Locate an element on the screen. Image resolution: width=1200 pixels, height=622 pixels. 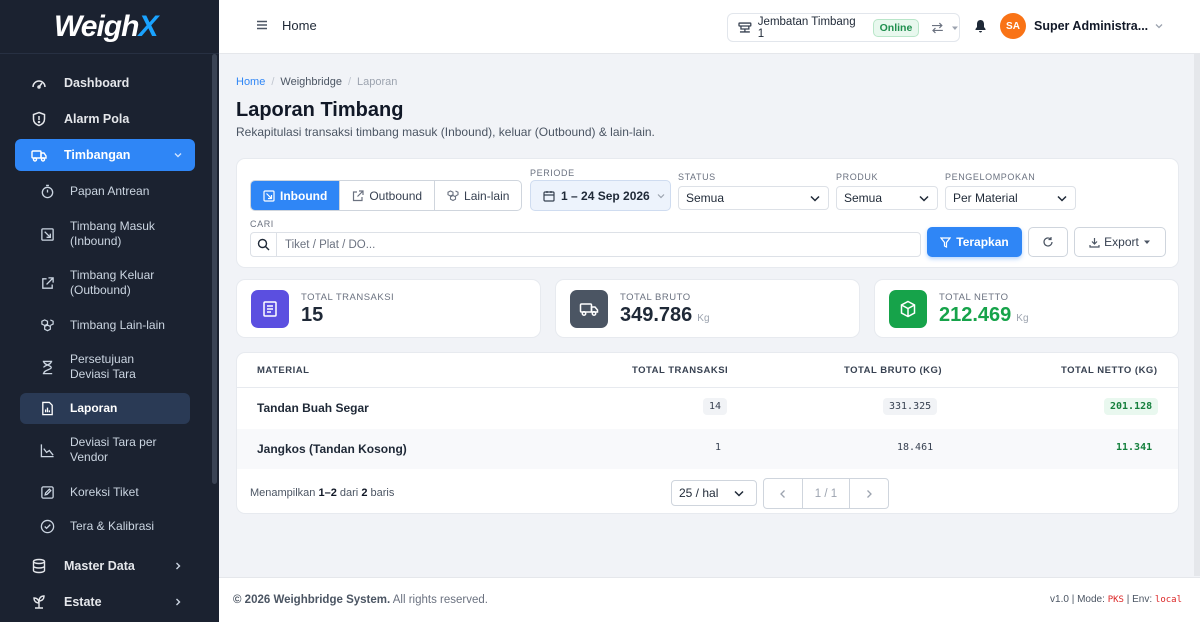
stat-label: TOTAL TRANSAKSI is located at coordinates (348, 297).